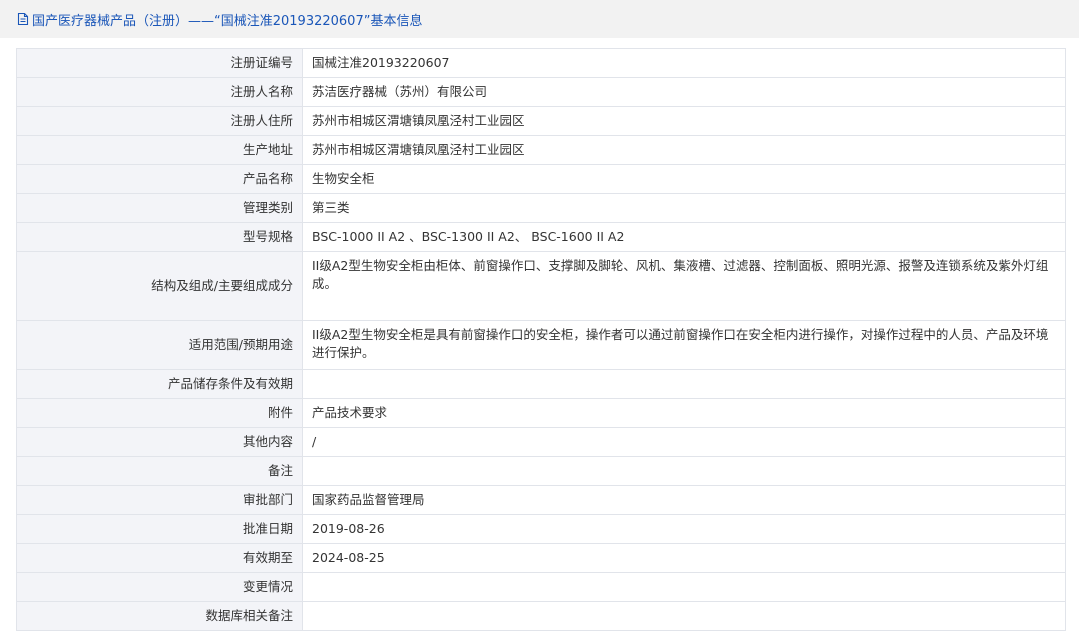  Describe the element at coordinates (159, 286) in the screenshot. I see `row-label: 结构及组成/主要组成成分` at that location.